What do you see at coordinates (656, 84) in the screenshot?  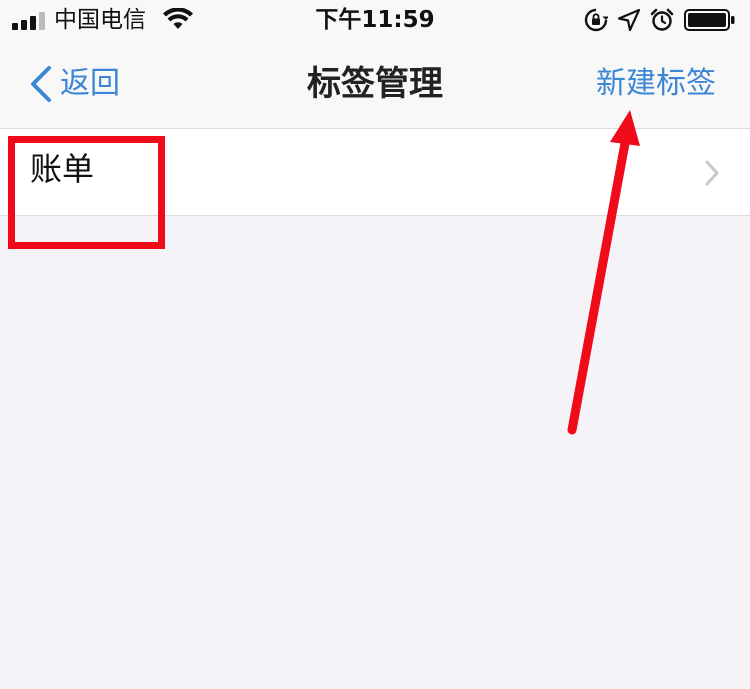 I see `new-tag-button: 新建标签` at bounding box center [656, 84].